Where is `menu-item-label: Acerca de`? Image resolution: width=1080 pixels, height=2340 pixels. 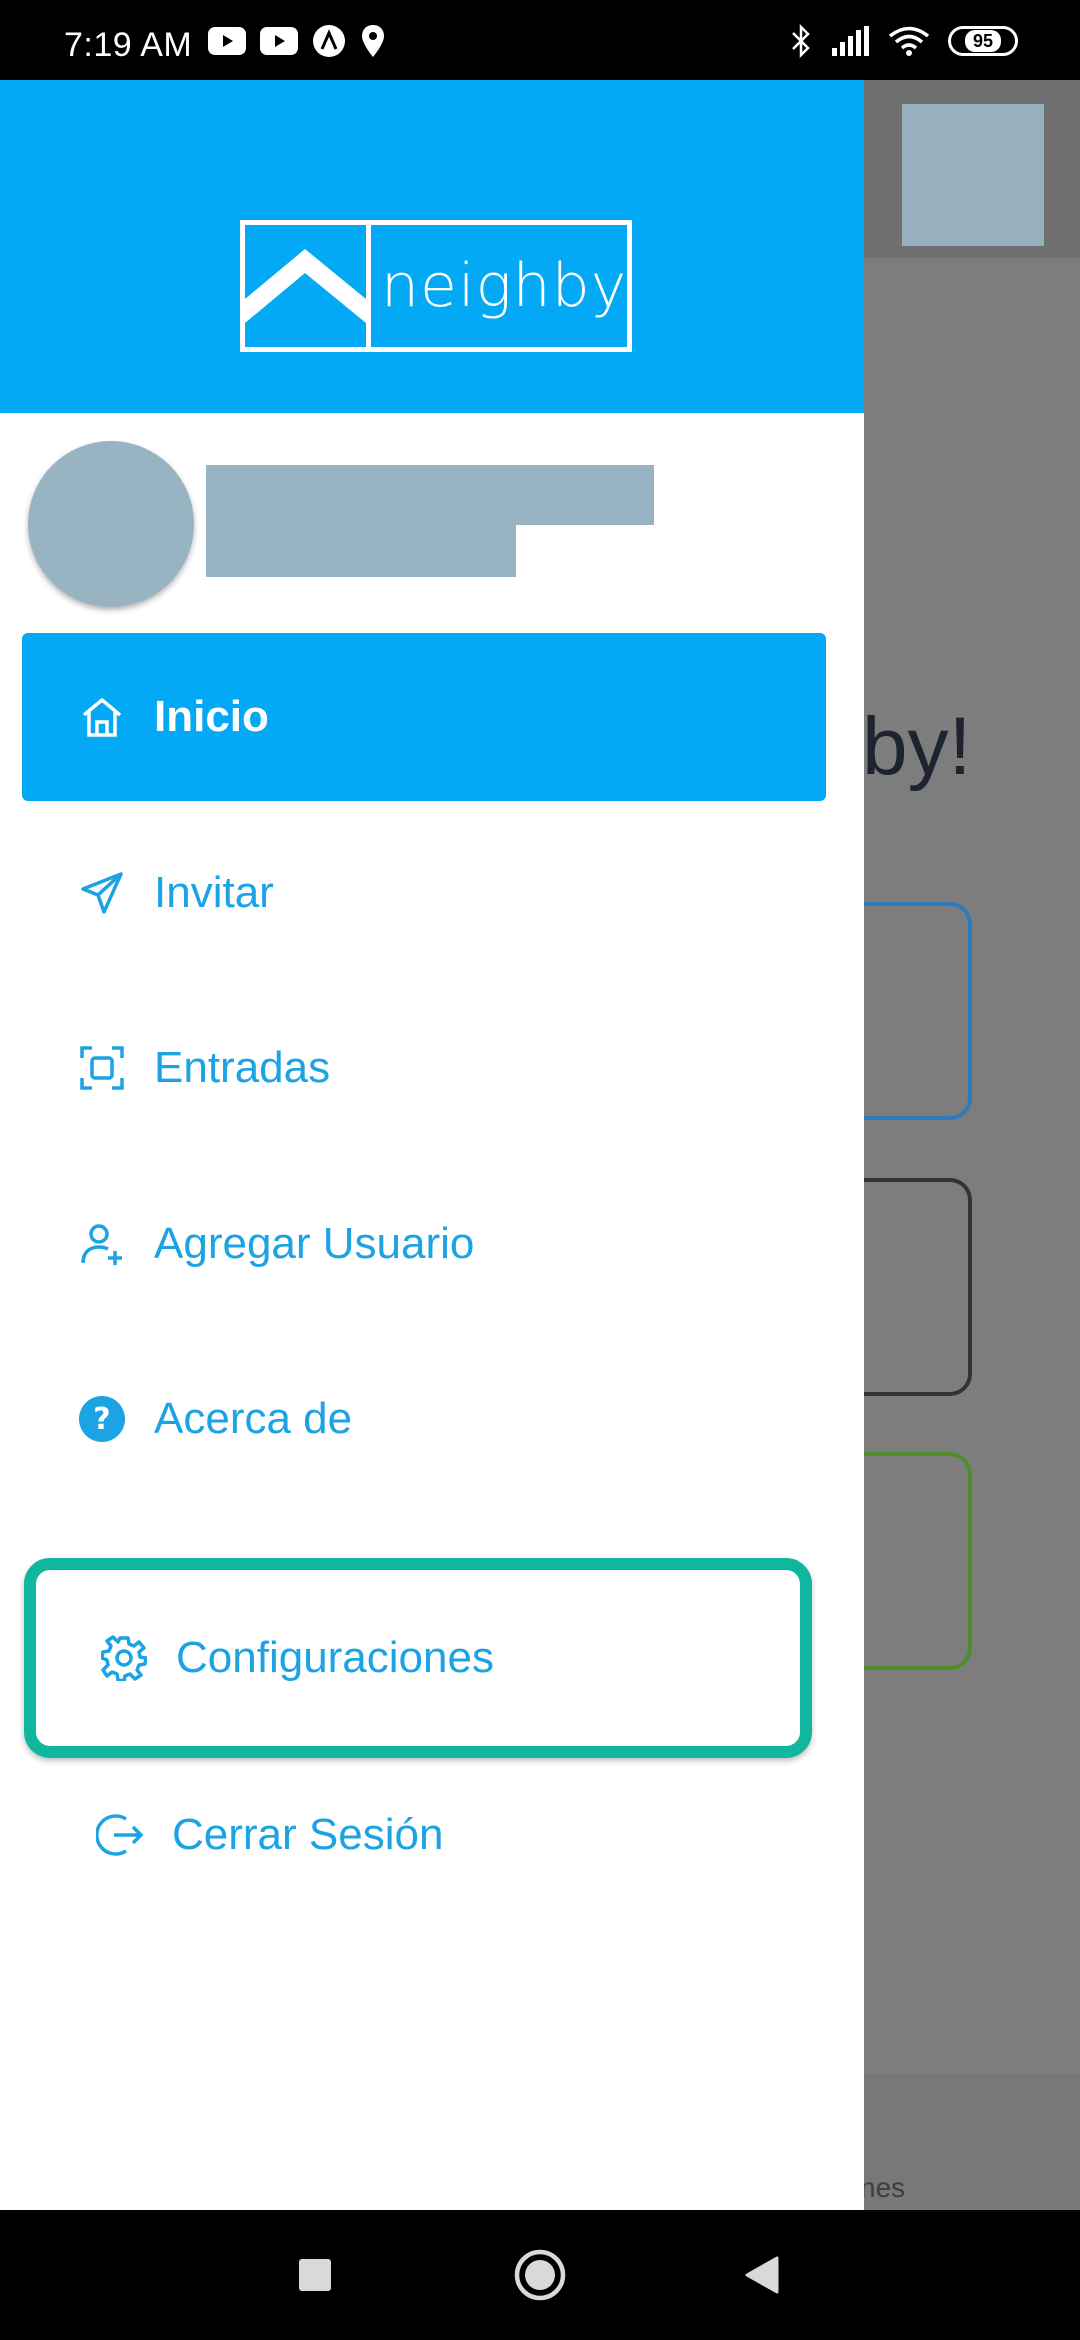 menu-item-label: Acerca de is located at coordinates (253, 1418).